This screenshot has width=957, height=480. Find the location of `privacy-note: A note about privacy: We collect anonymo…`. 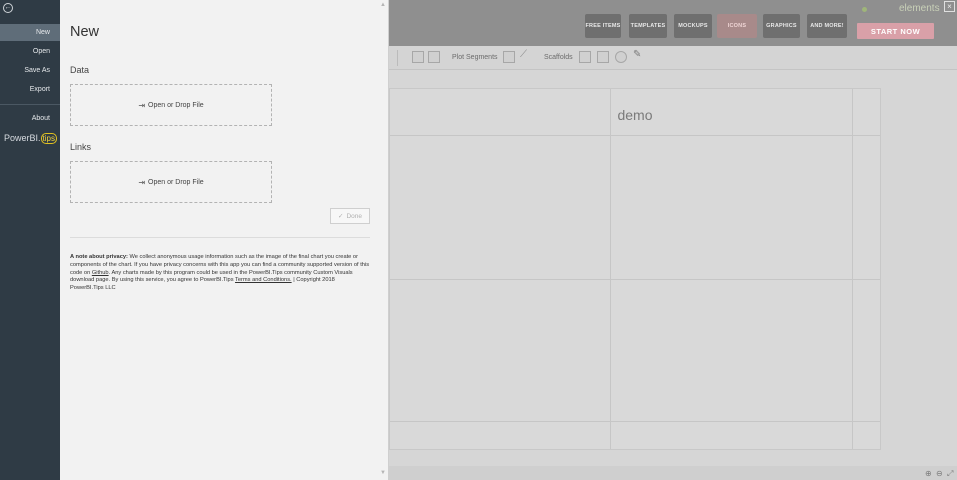

privacy-note: A note about privacy: We collect anonymo… is located at coordinates (220, 273).